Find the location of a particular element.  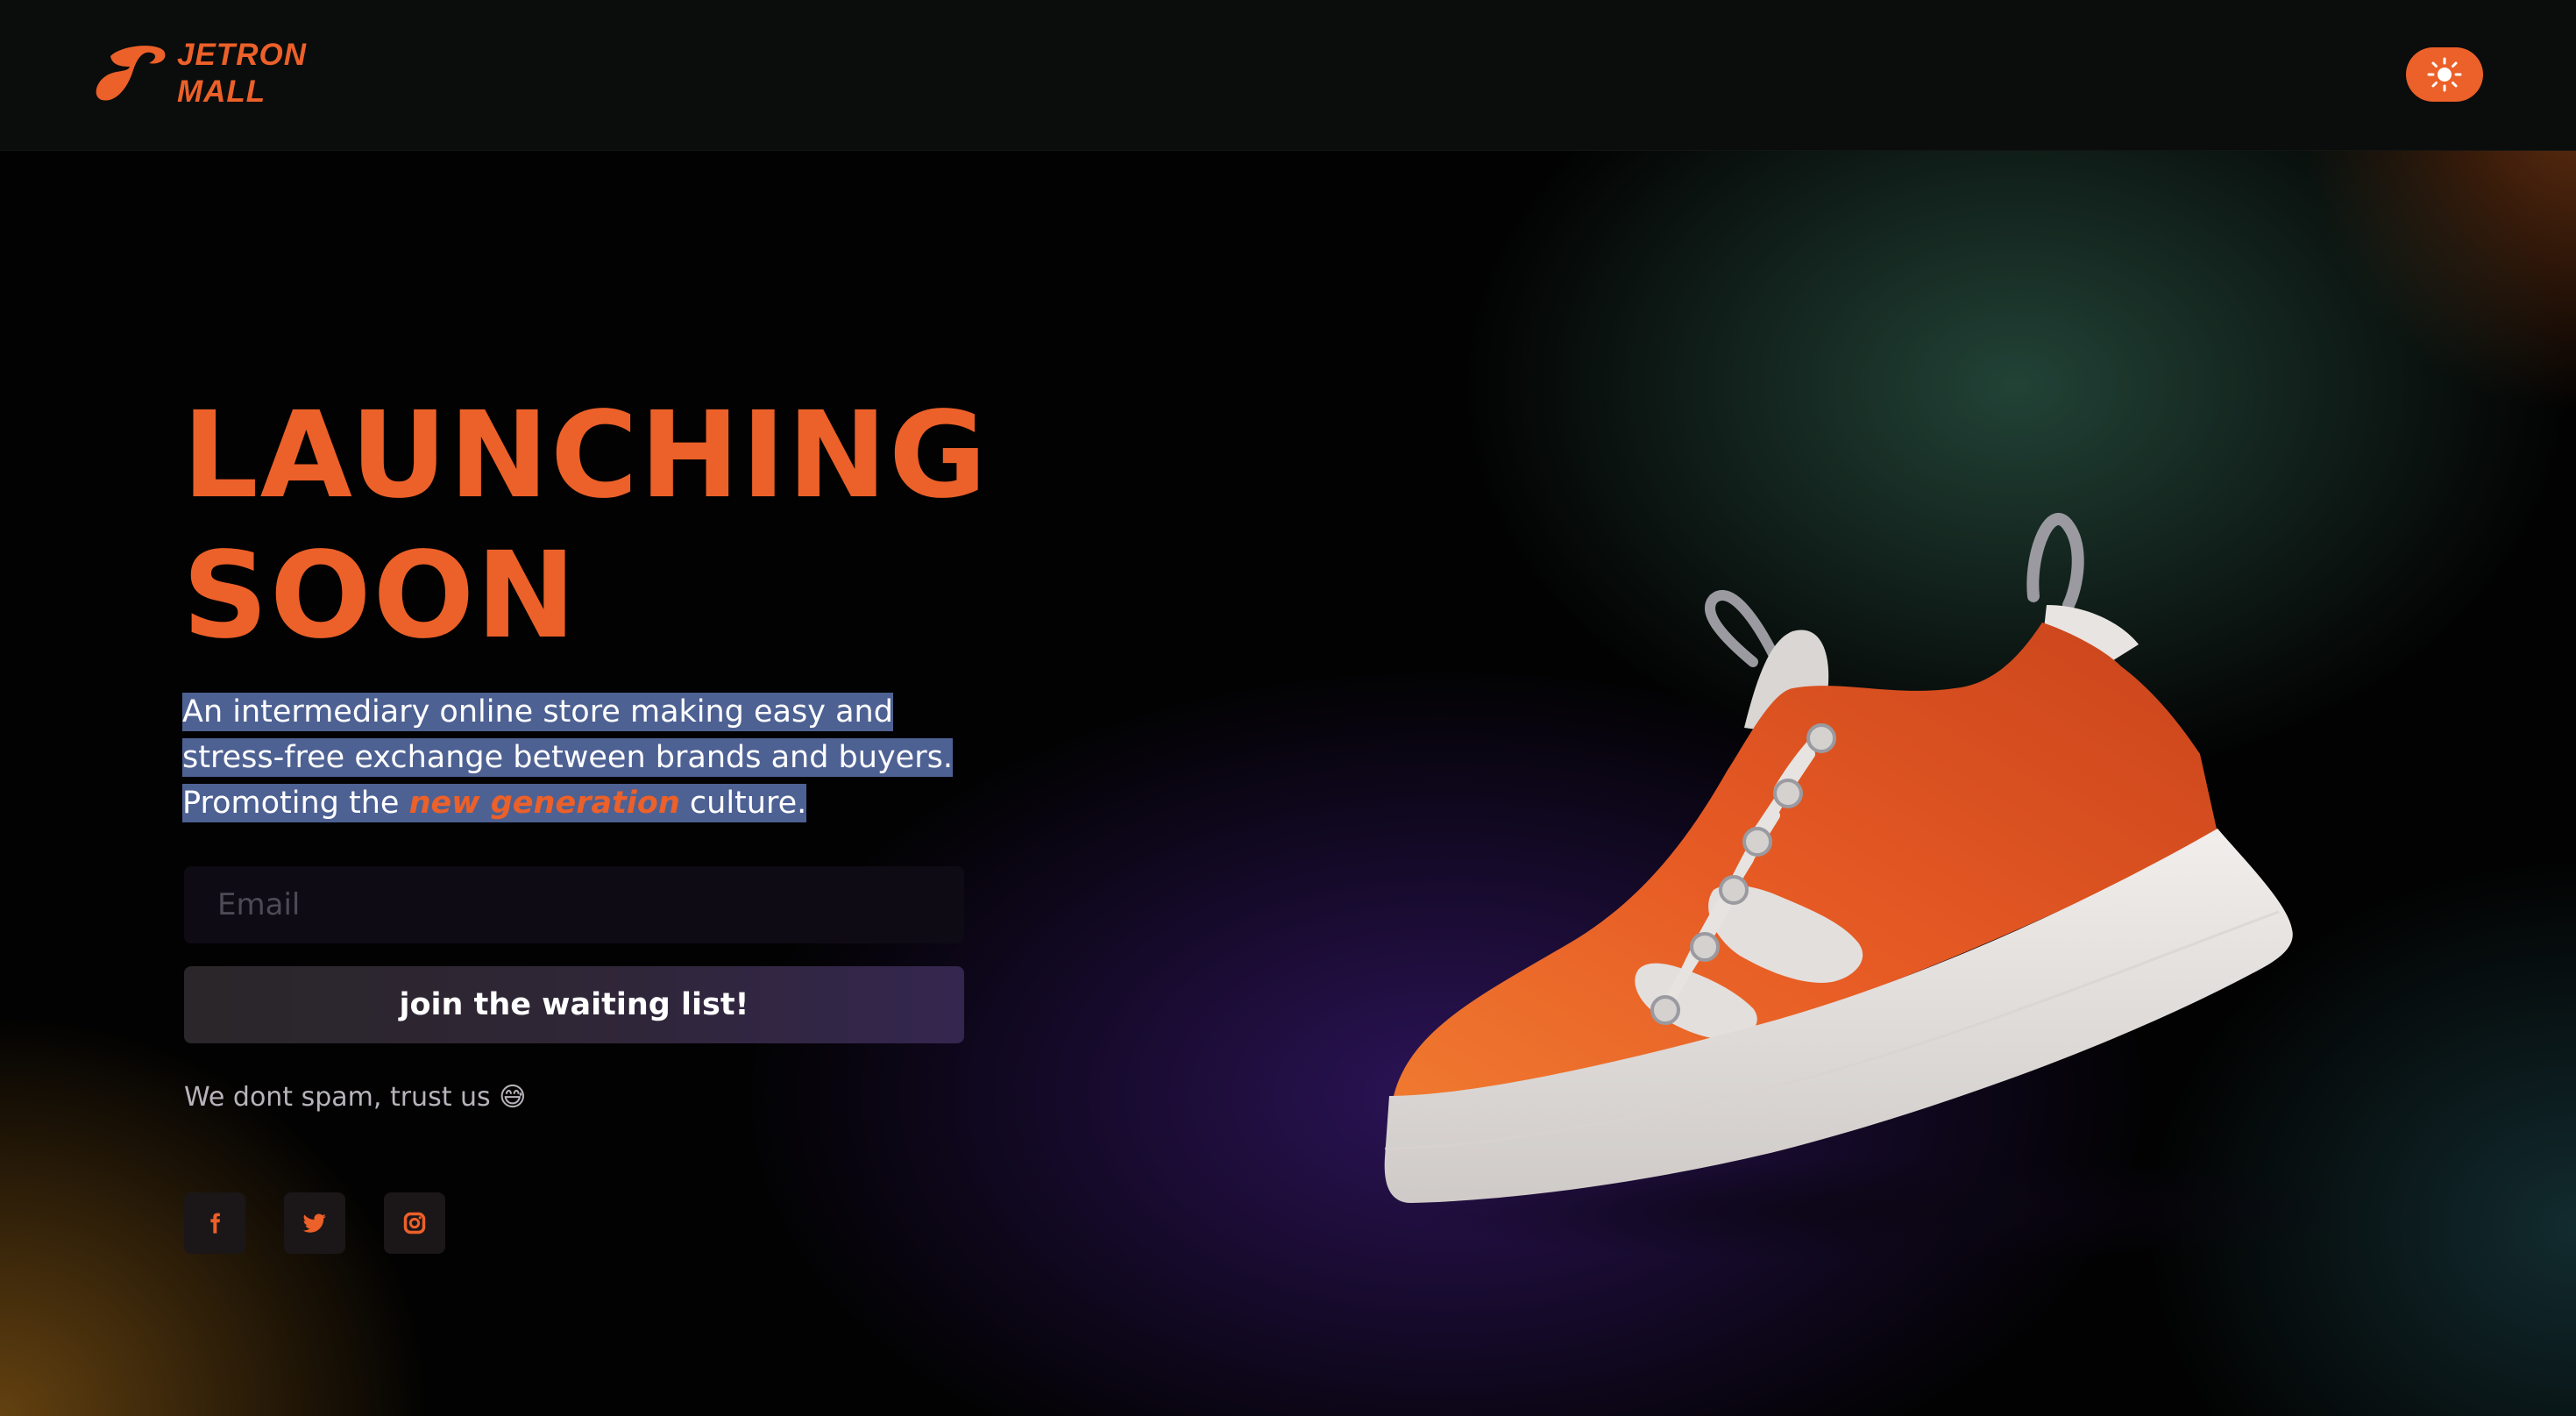

tagline-suffix: culture. is located at coordinates (743, 804).